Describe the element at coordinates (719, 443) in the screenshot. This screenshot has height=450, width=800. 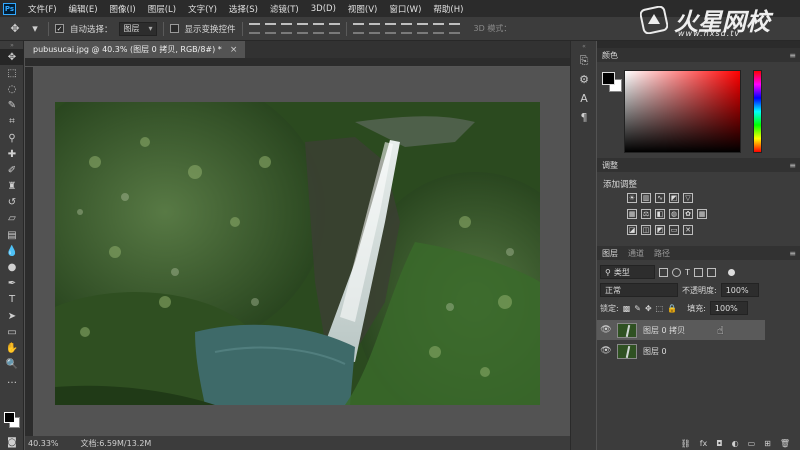
I see `add-mask-icon: ◘` at that location.